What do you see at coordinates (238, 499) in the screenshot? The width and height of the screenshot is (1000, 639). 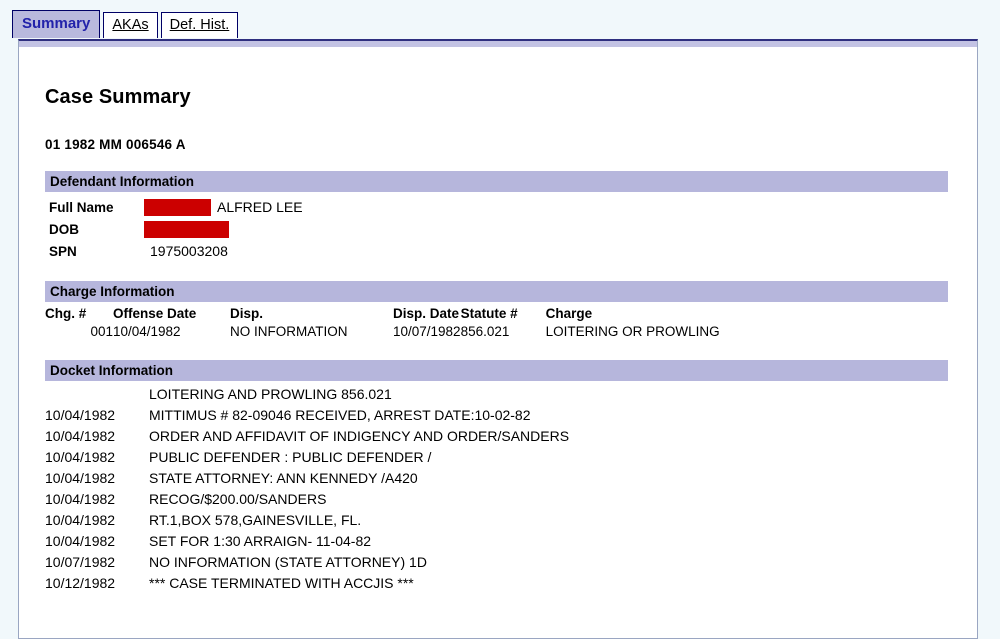 I see `docket-text: RECOG/$200.00/SANDERS` at bounding box center [238, 499].